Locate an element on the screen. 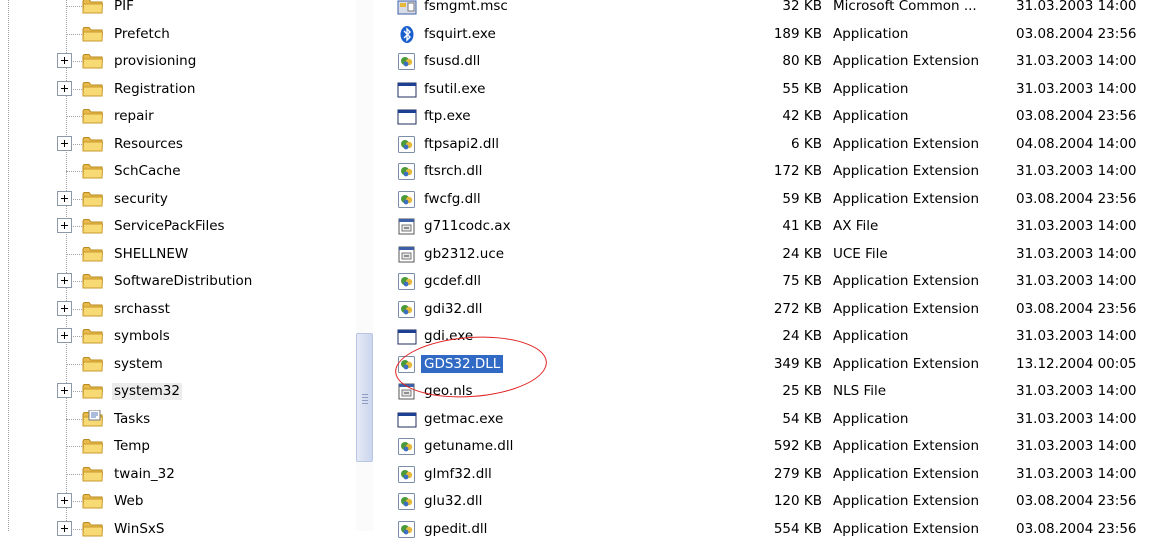 Image resolution: width=1168 pixels, height=543 pixels. file-row: gdi.exe 24 KB Application 31.03.2003 14:00 is located at coordinates (770, 336).